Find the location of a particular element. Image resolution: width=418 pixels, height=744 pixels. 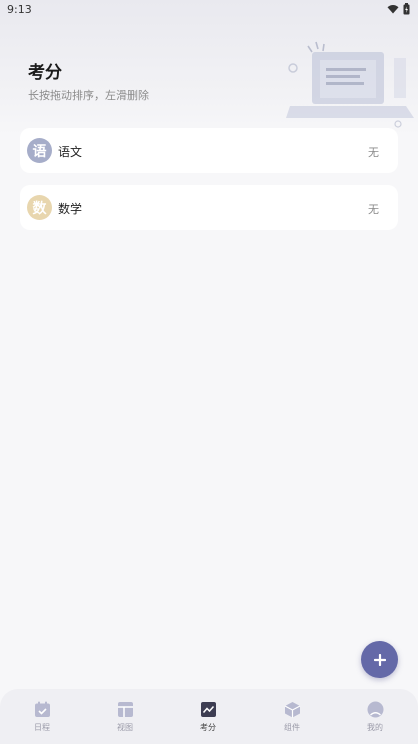

layout-icon is located at coordinates (125, 709).